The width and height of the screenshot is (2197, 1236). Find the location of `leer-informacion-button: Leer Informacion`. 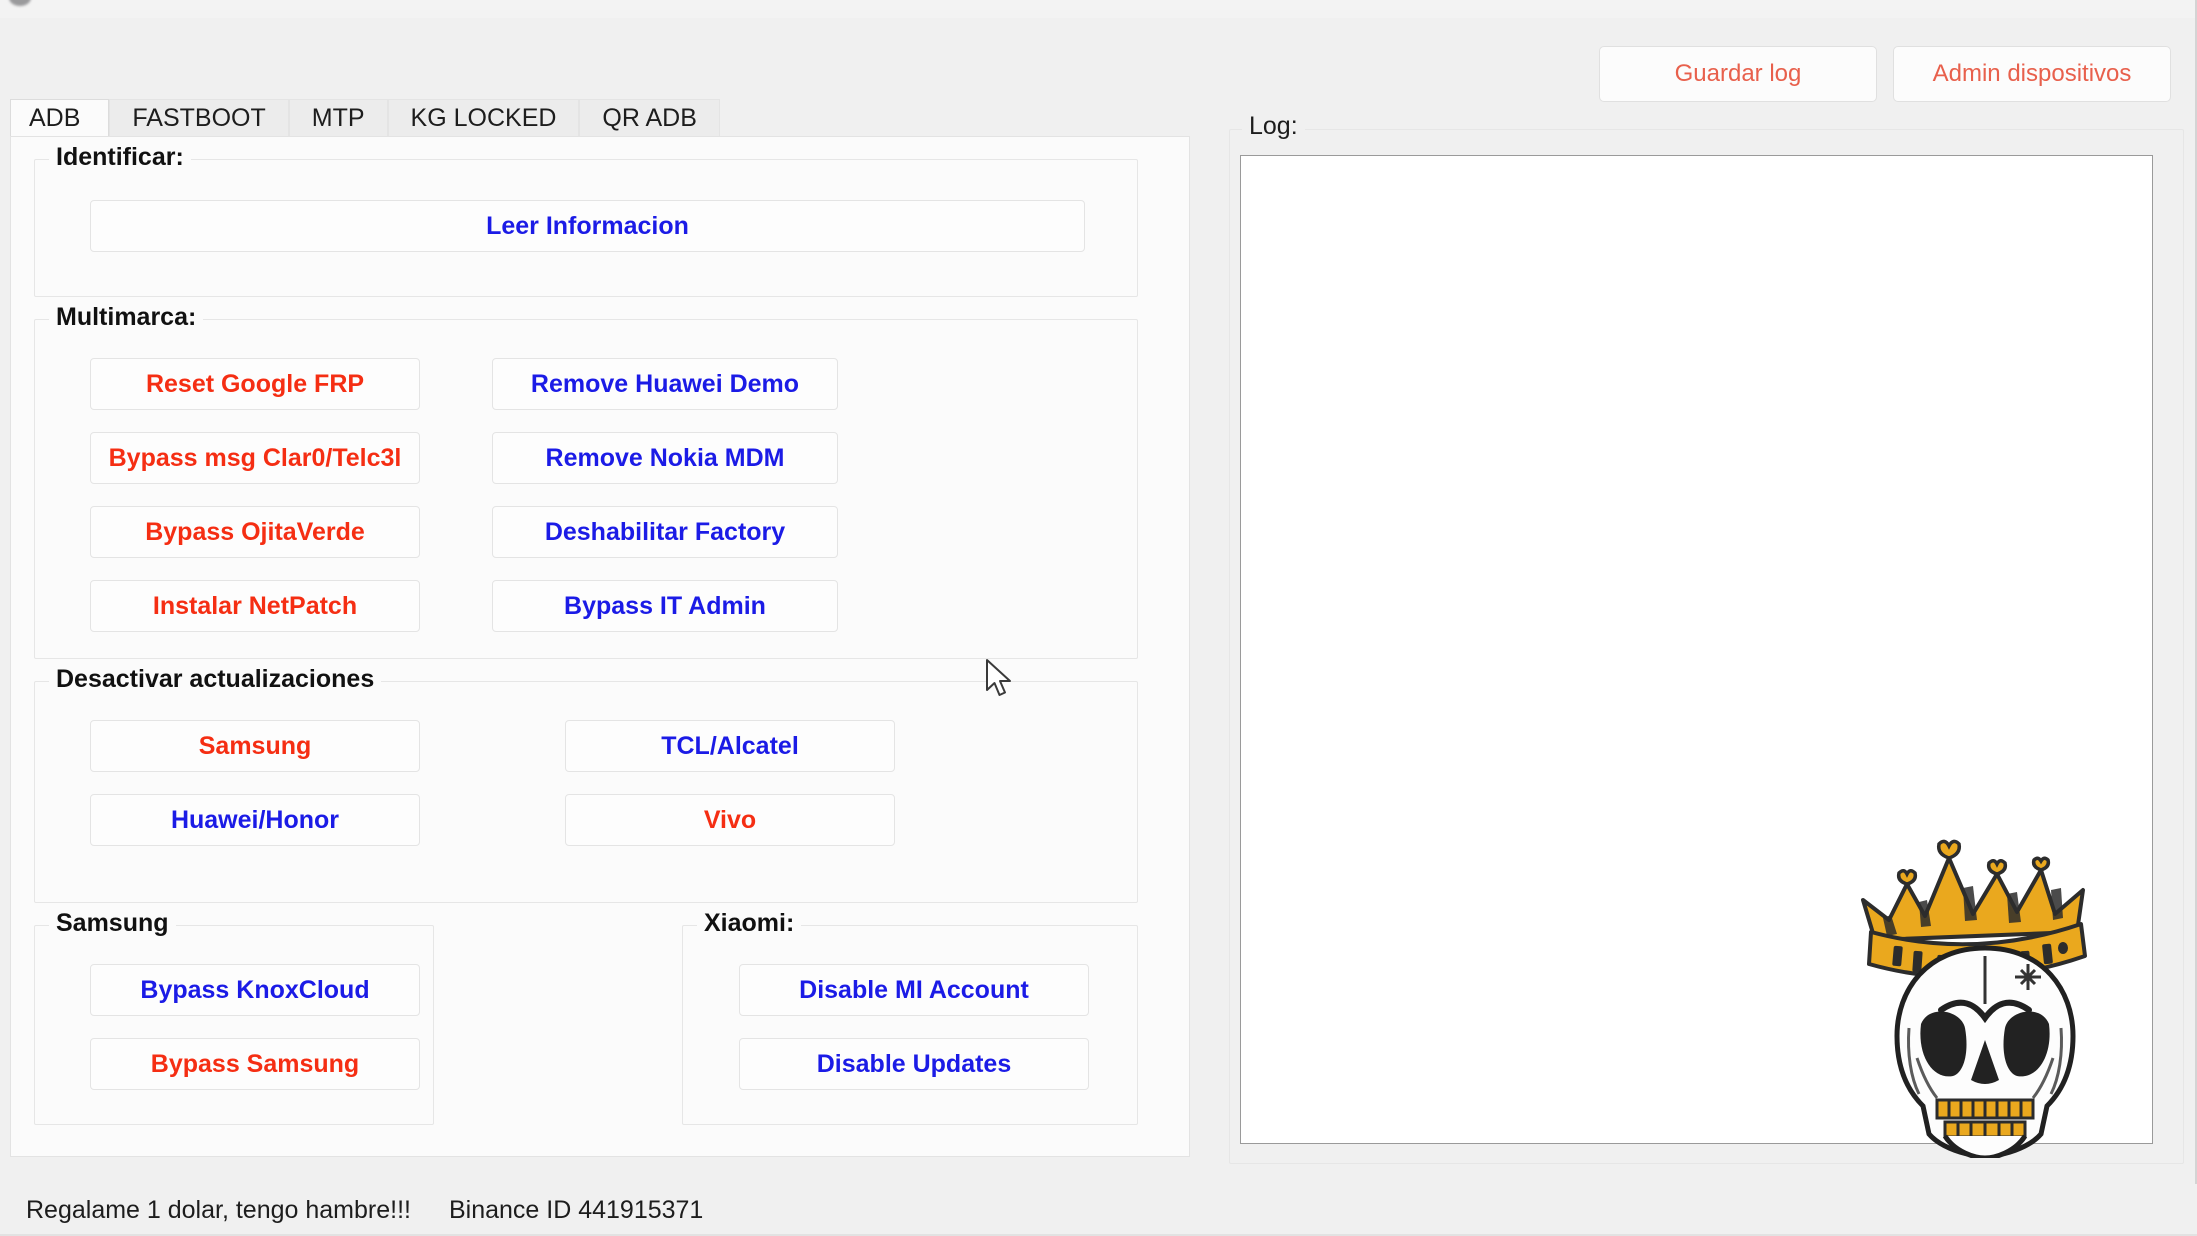

leer-informacion-button: Leer Informacion is located at coordinates (587, 226).